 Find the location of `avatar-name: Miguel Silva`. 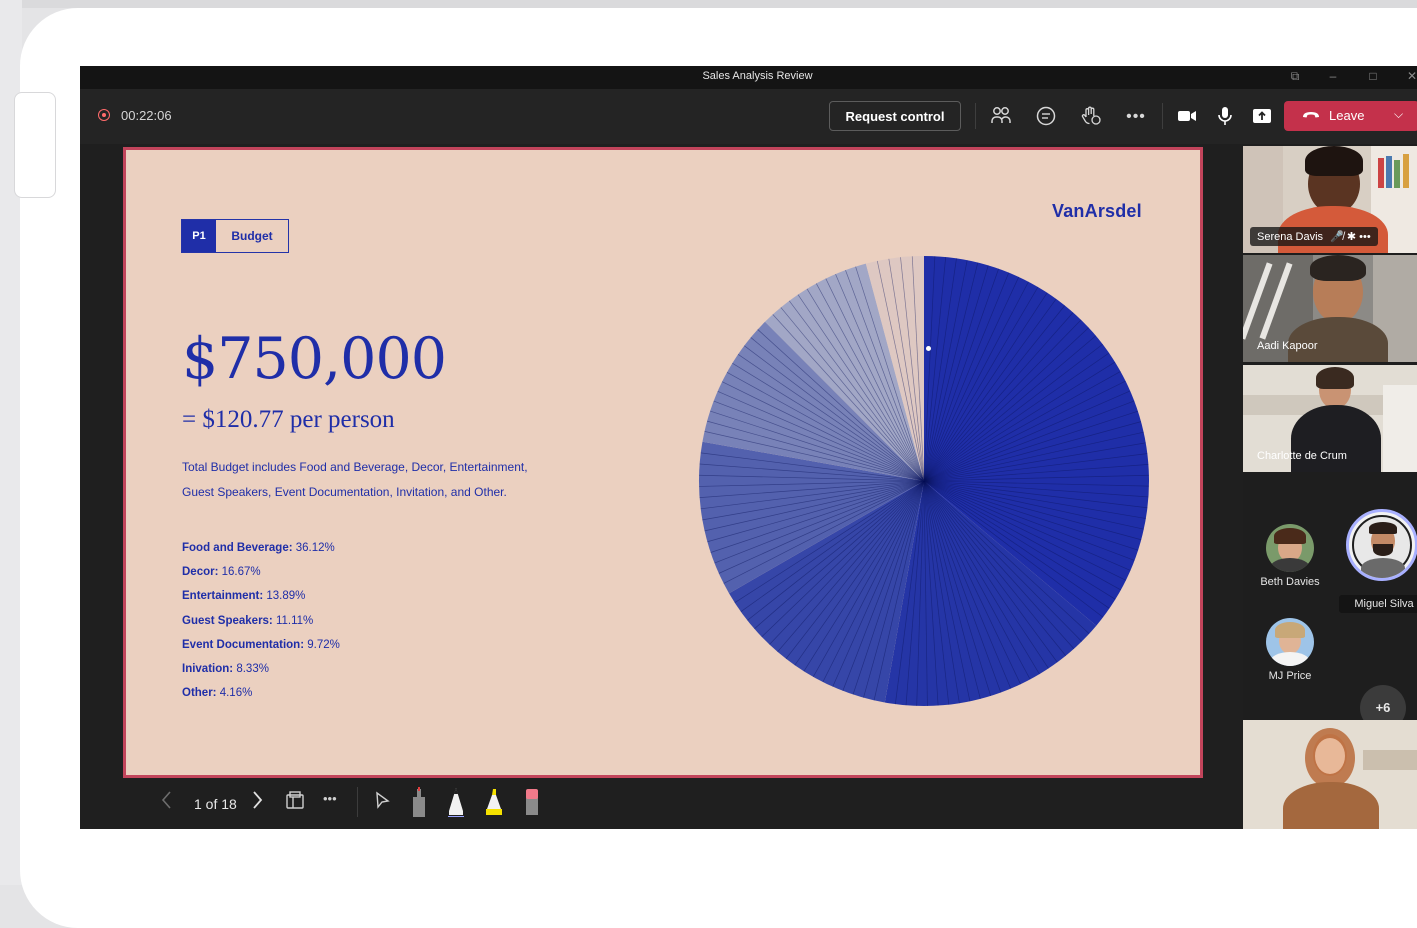

avatar-name: Miguel Silva is located at coordinates (1378, 604).